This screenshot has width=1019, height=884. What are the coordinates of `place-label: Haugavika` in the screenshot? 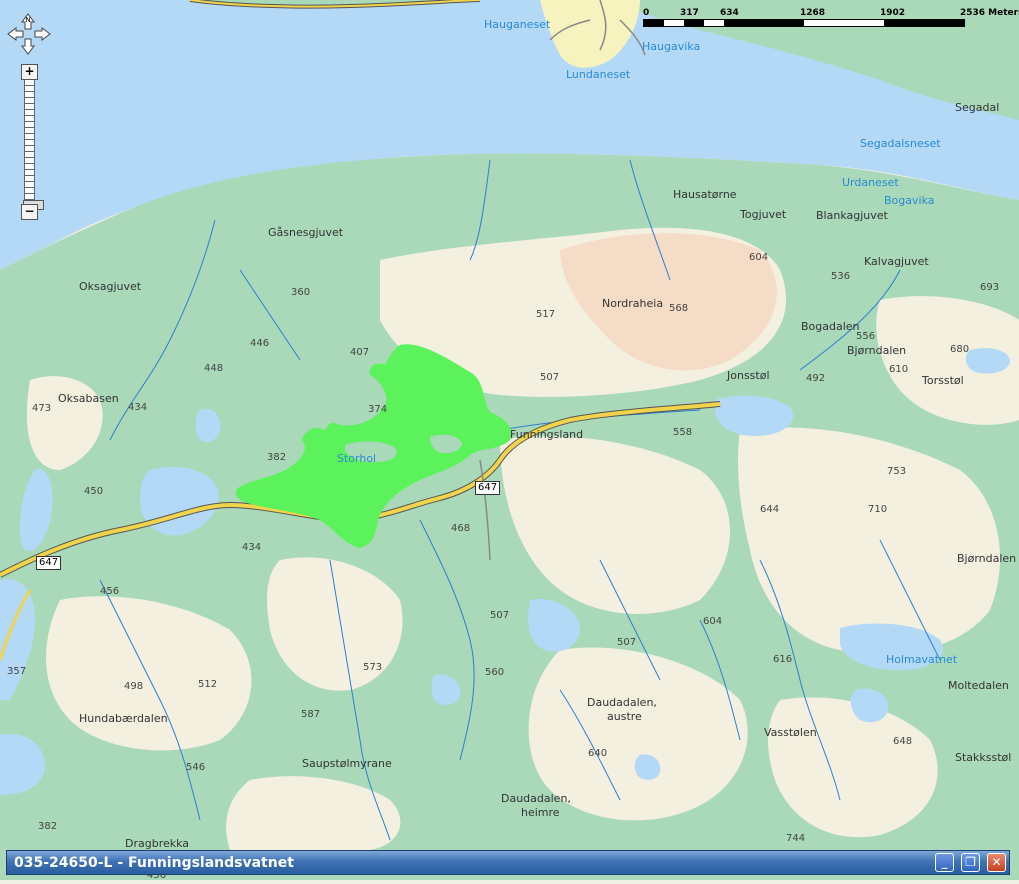 It's located at (671, 46).